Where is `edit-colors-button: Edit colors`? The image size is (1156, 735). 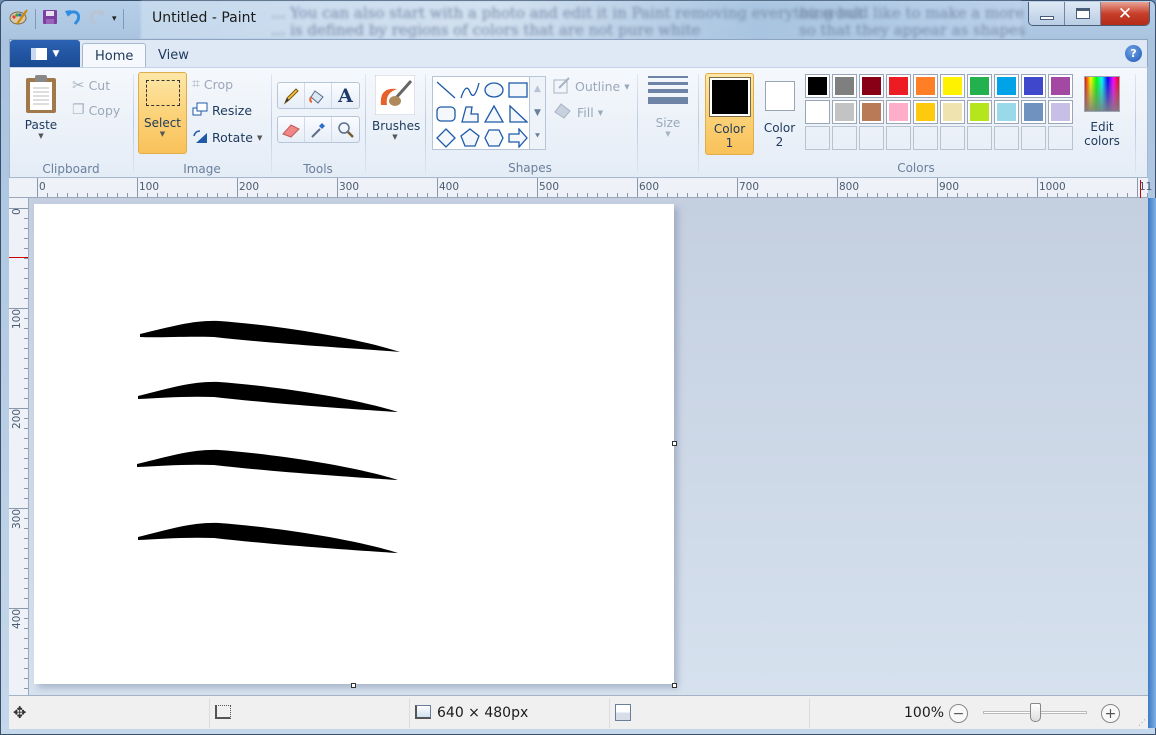 edit-colors-button: Edit colors is located at coordinates (1102, 112).